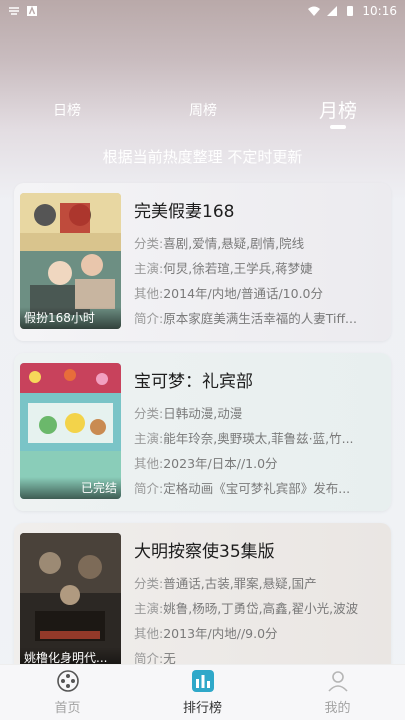 The image size is (405, 720). What do you see at coordinates (225, 583) in the screenshot?
I see `item-category: 分类:普通话,古装,罪案,悬疑,国产` at bounding box center [225, 583].